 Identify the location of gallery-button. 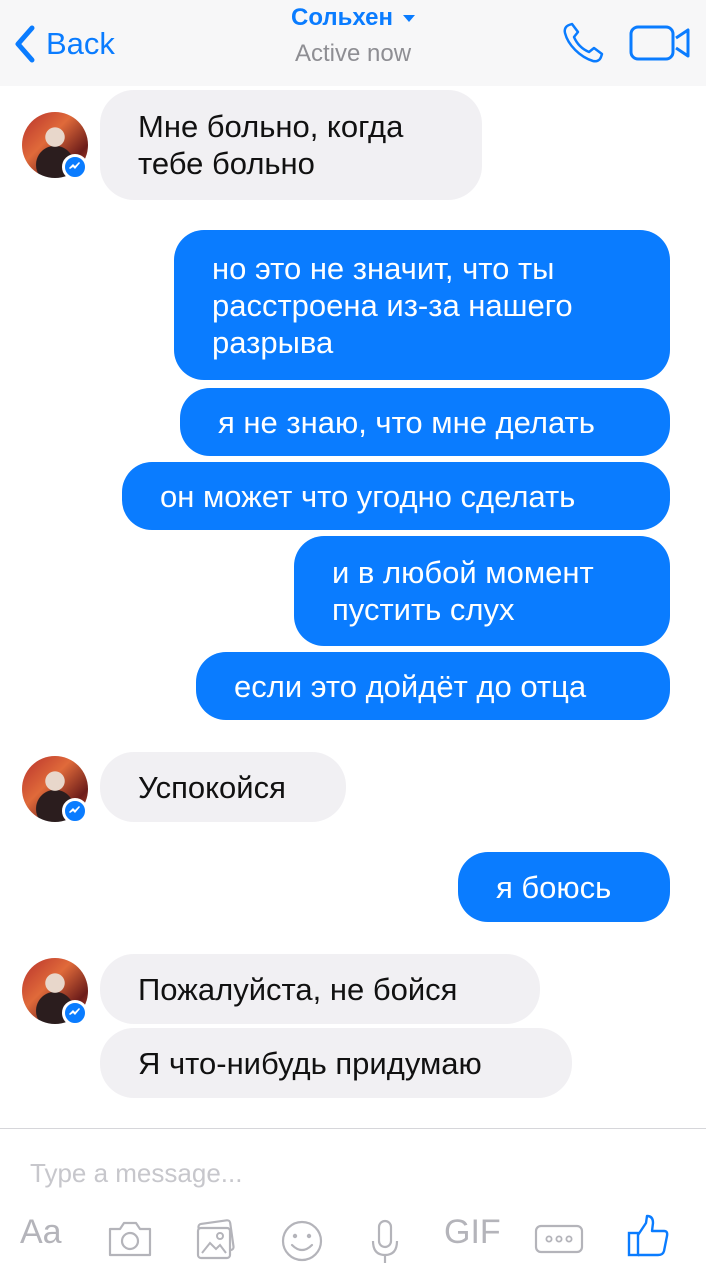
(215, 1240).